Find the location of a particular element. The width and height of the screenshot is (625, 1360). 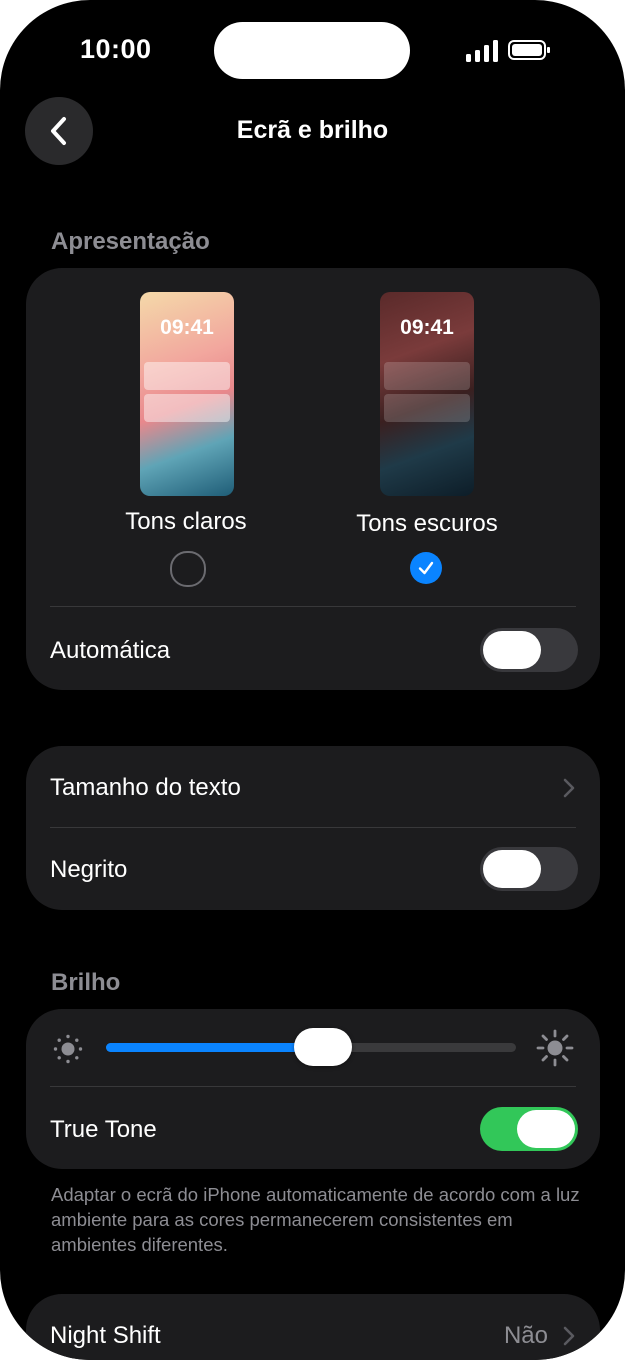

page-title: Ecrã e brilho is located at coordinates (312, 130).